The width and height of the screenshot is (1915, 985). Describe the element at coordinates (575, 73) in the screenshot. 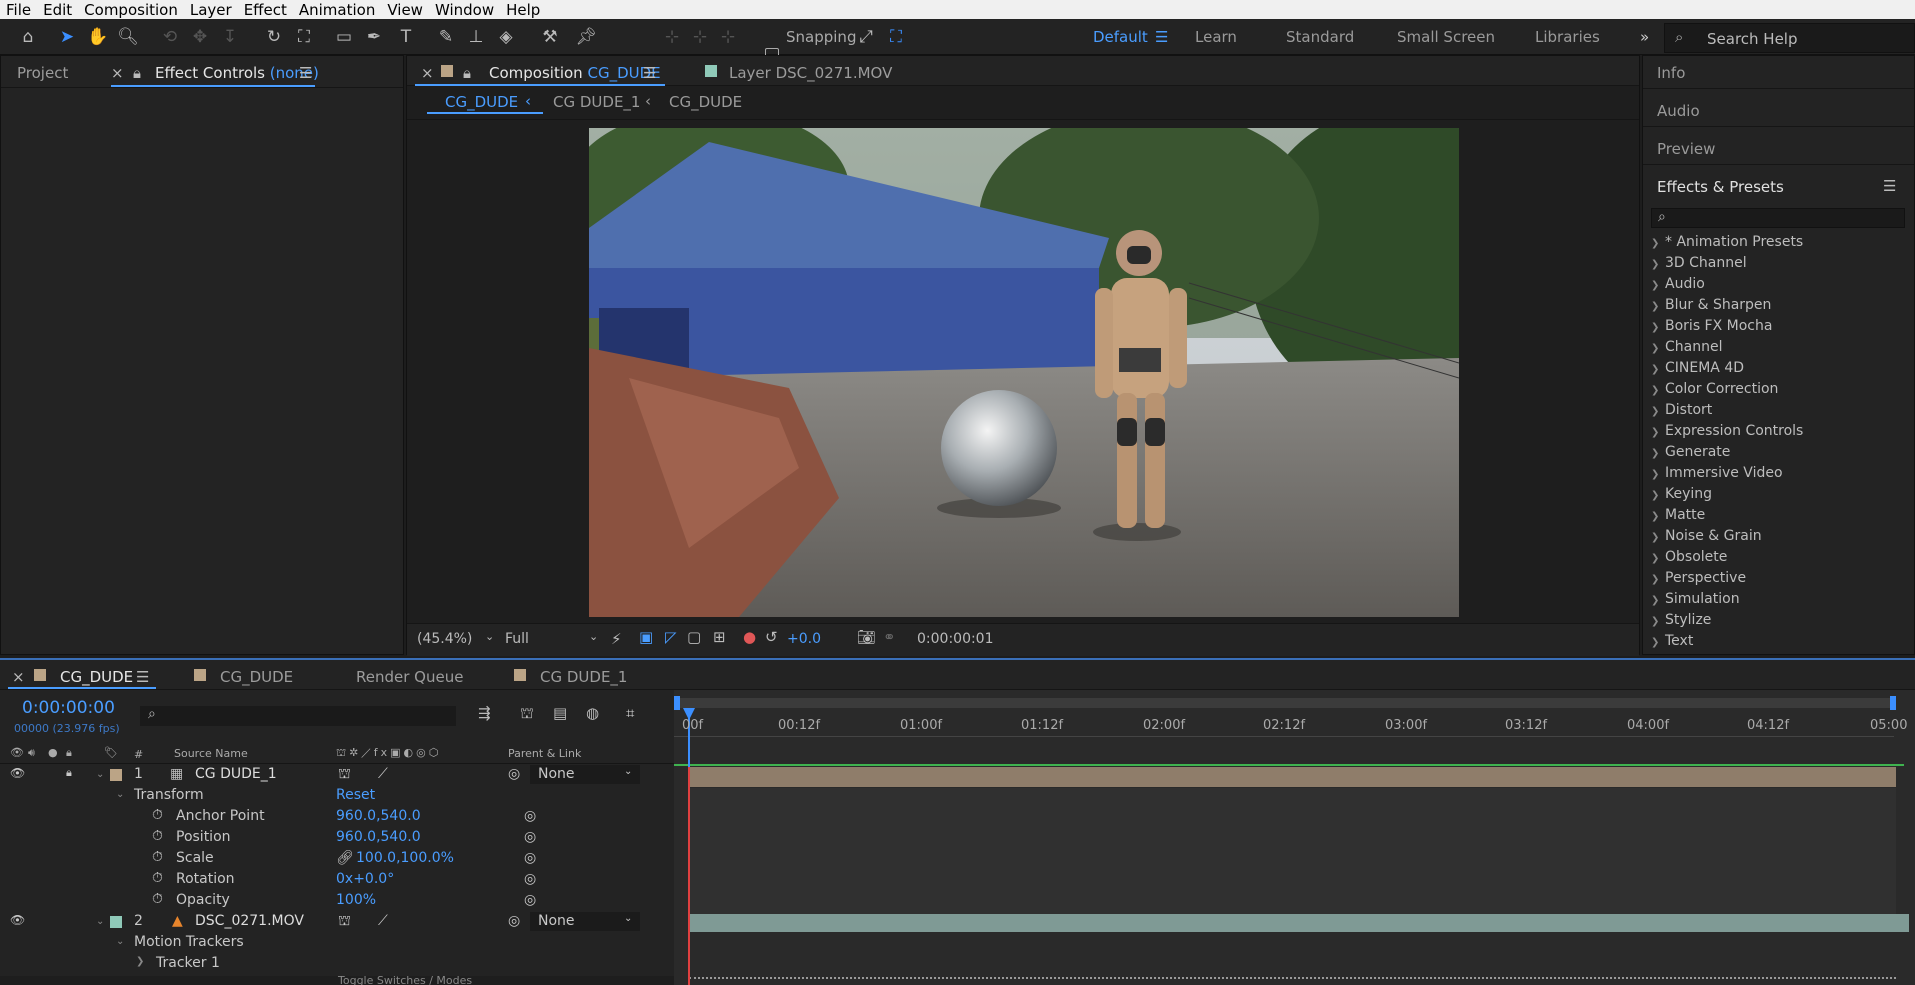

I see `tab-composition: Composition CG_DUDE` at that location.